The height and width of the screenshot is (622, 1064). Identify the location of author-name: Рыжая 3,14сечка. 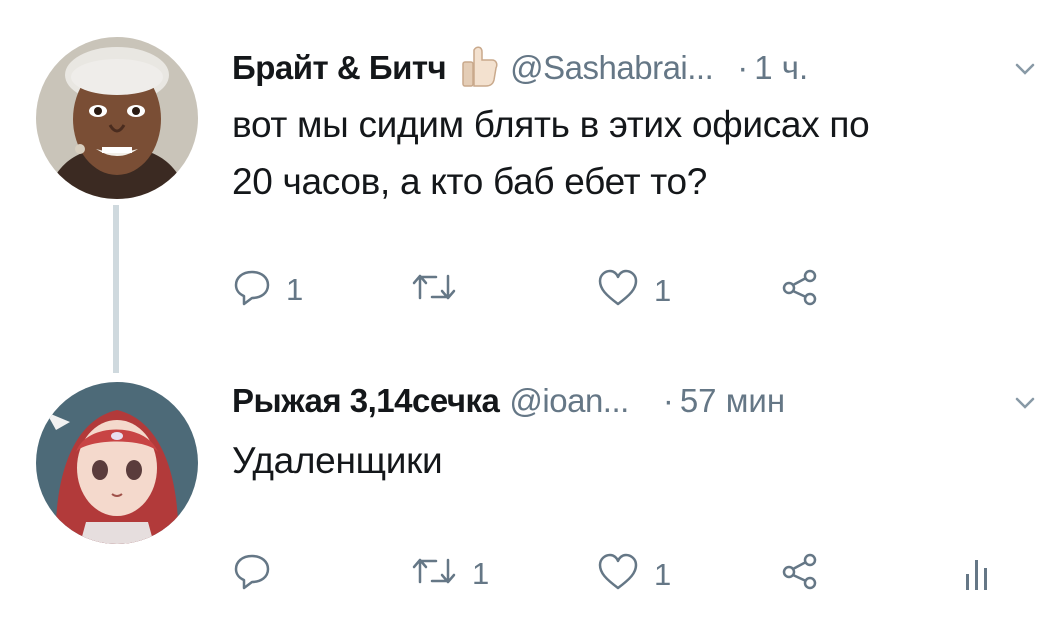
(366, 401).